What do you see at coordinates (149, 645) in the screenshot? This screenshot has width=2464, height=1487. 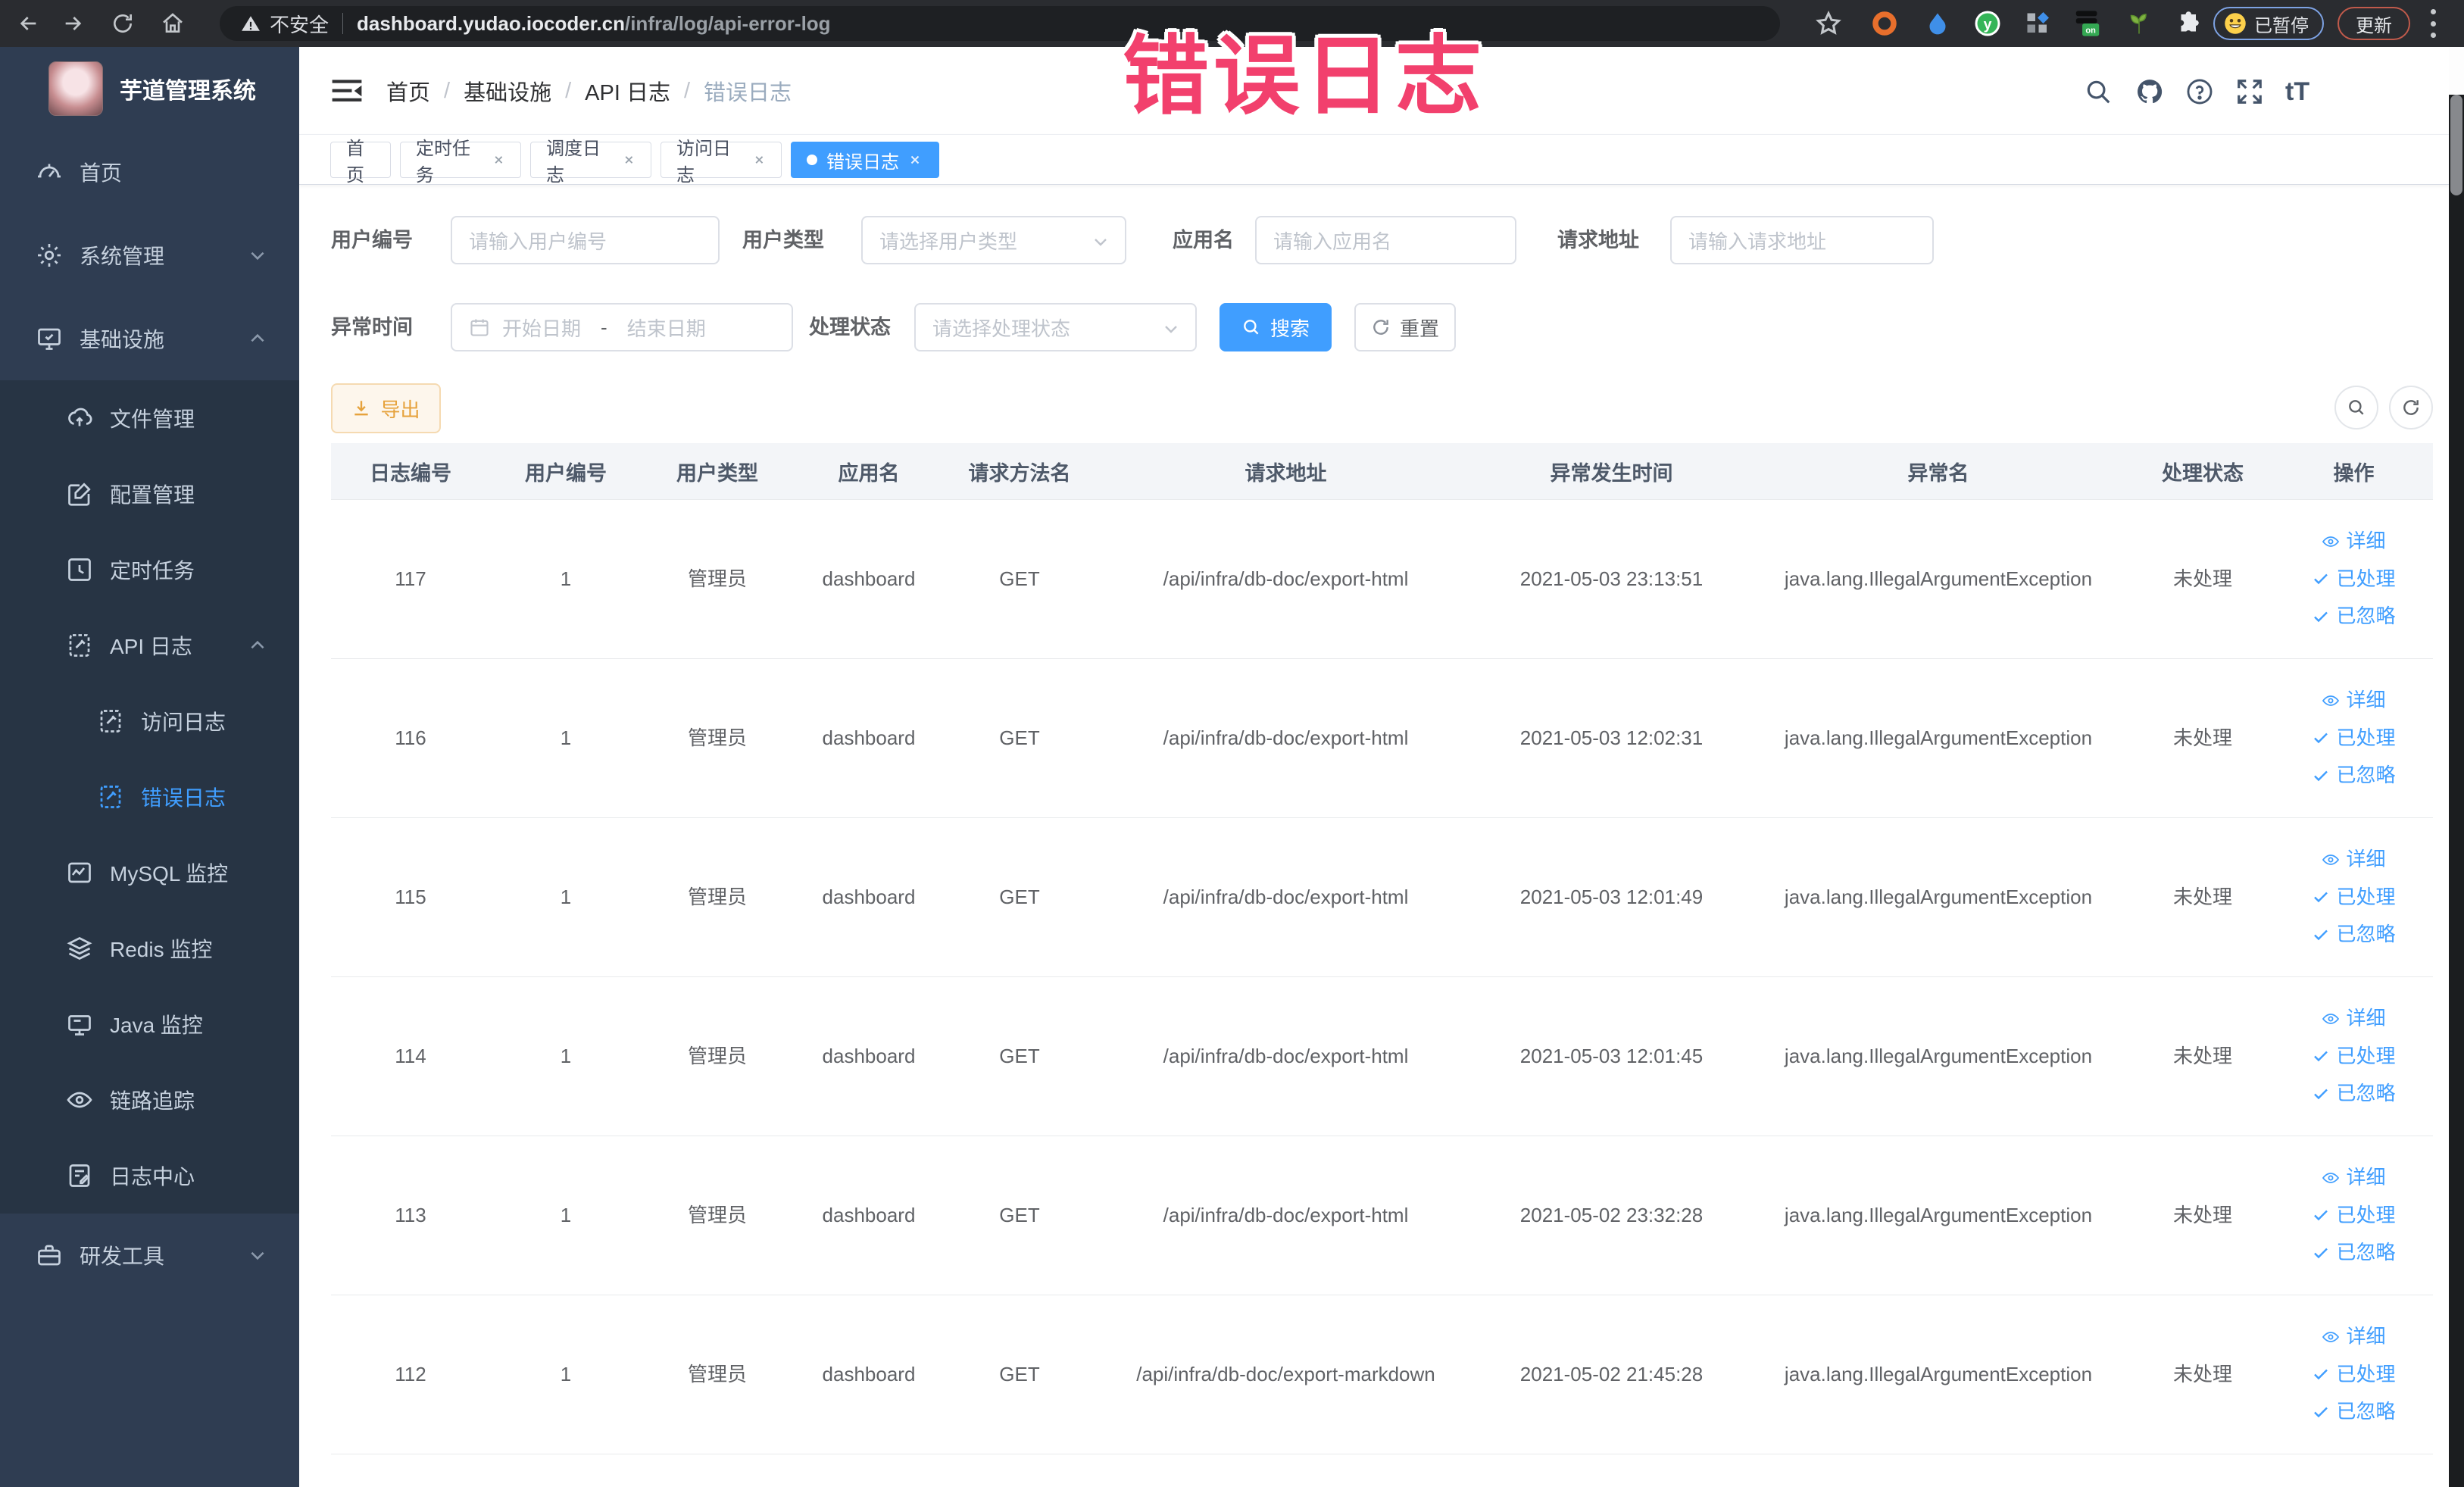 I see `sidebar-item-api-log: API 日志` at bounding box center [149, 645].